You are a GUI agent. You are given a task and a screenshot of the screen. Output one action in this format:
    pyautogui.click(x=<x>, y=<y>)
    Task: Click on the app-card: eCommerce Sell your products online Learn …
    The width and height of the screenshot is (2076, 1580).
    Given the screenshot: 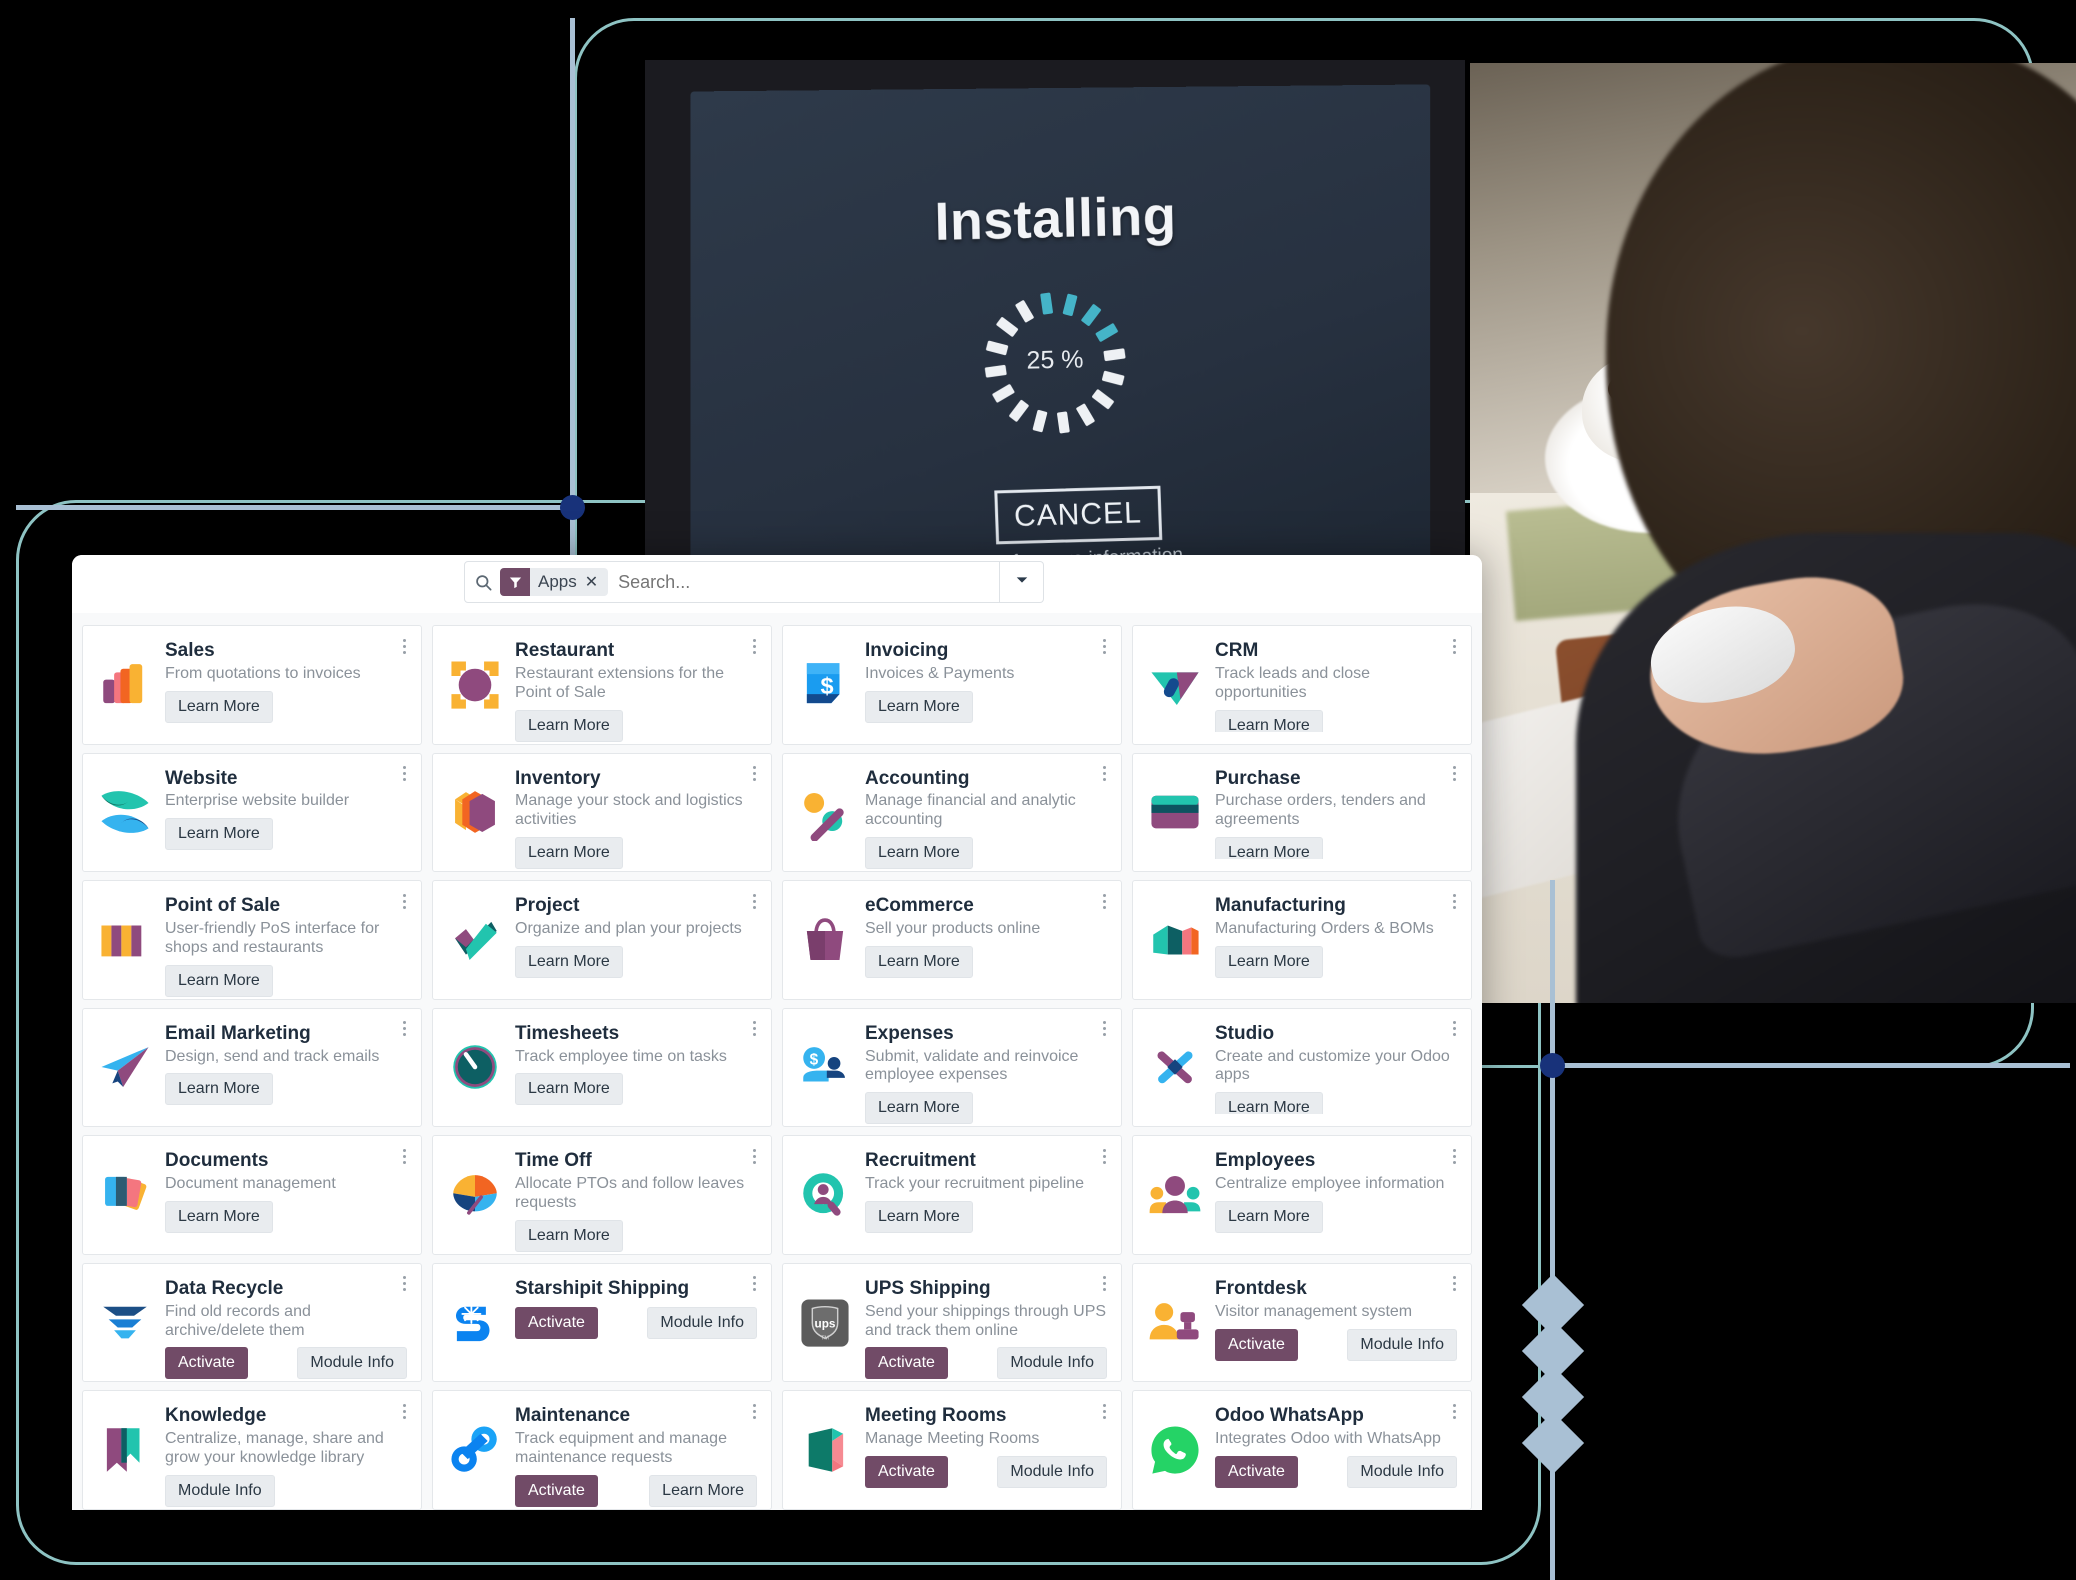 What is the action you would take?
    pyautogui.click(x=952, y=940)
    